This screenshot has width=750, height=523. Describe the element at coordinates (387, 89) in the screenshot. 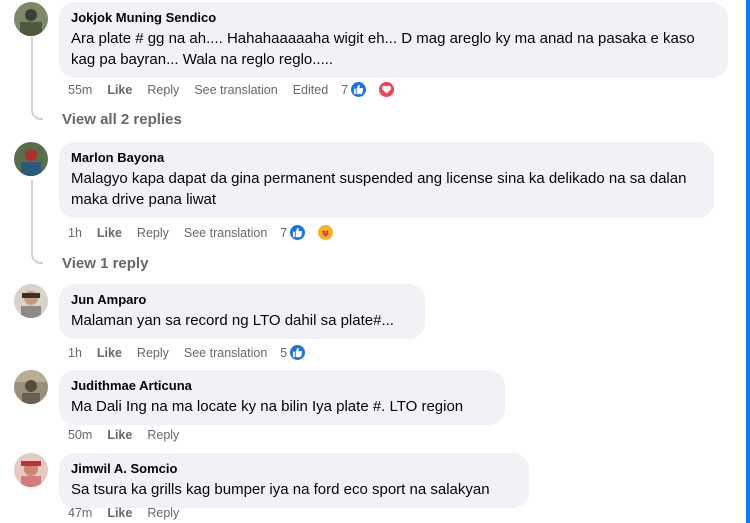

I see `love-icon` at that location.